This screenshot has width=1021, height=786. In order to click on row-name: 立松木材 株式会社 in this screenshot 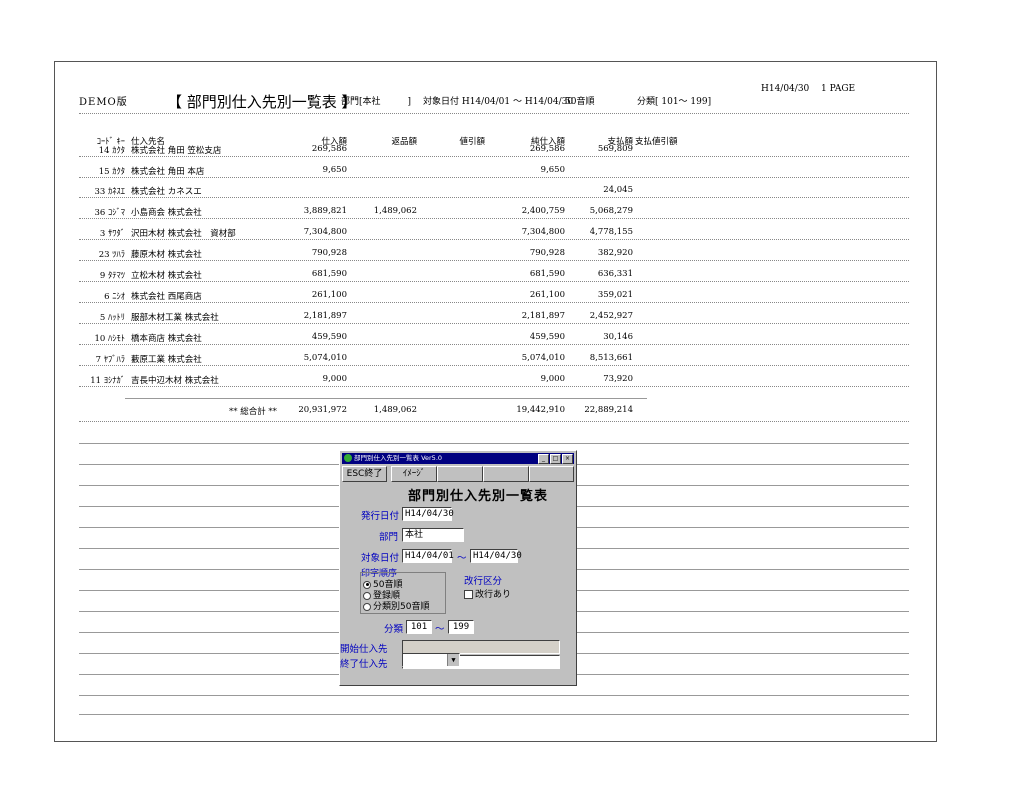, I will do `click(166, 276)`.